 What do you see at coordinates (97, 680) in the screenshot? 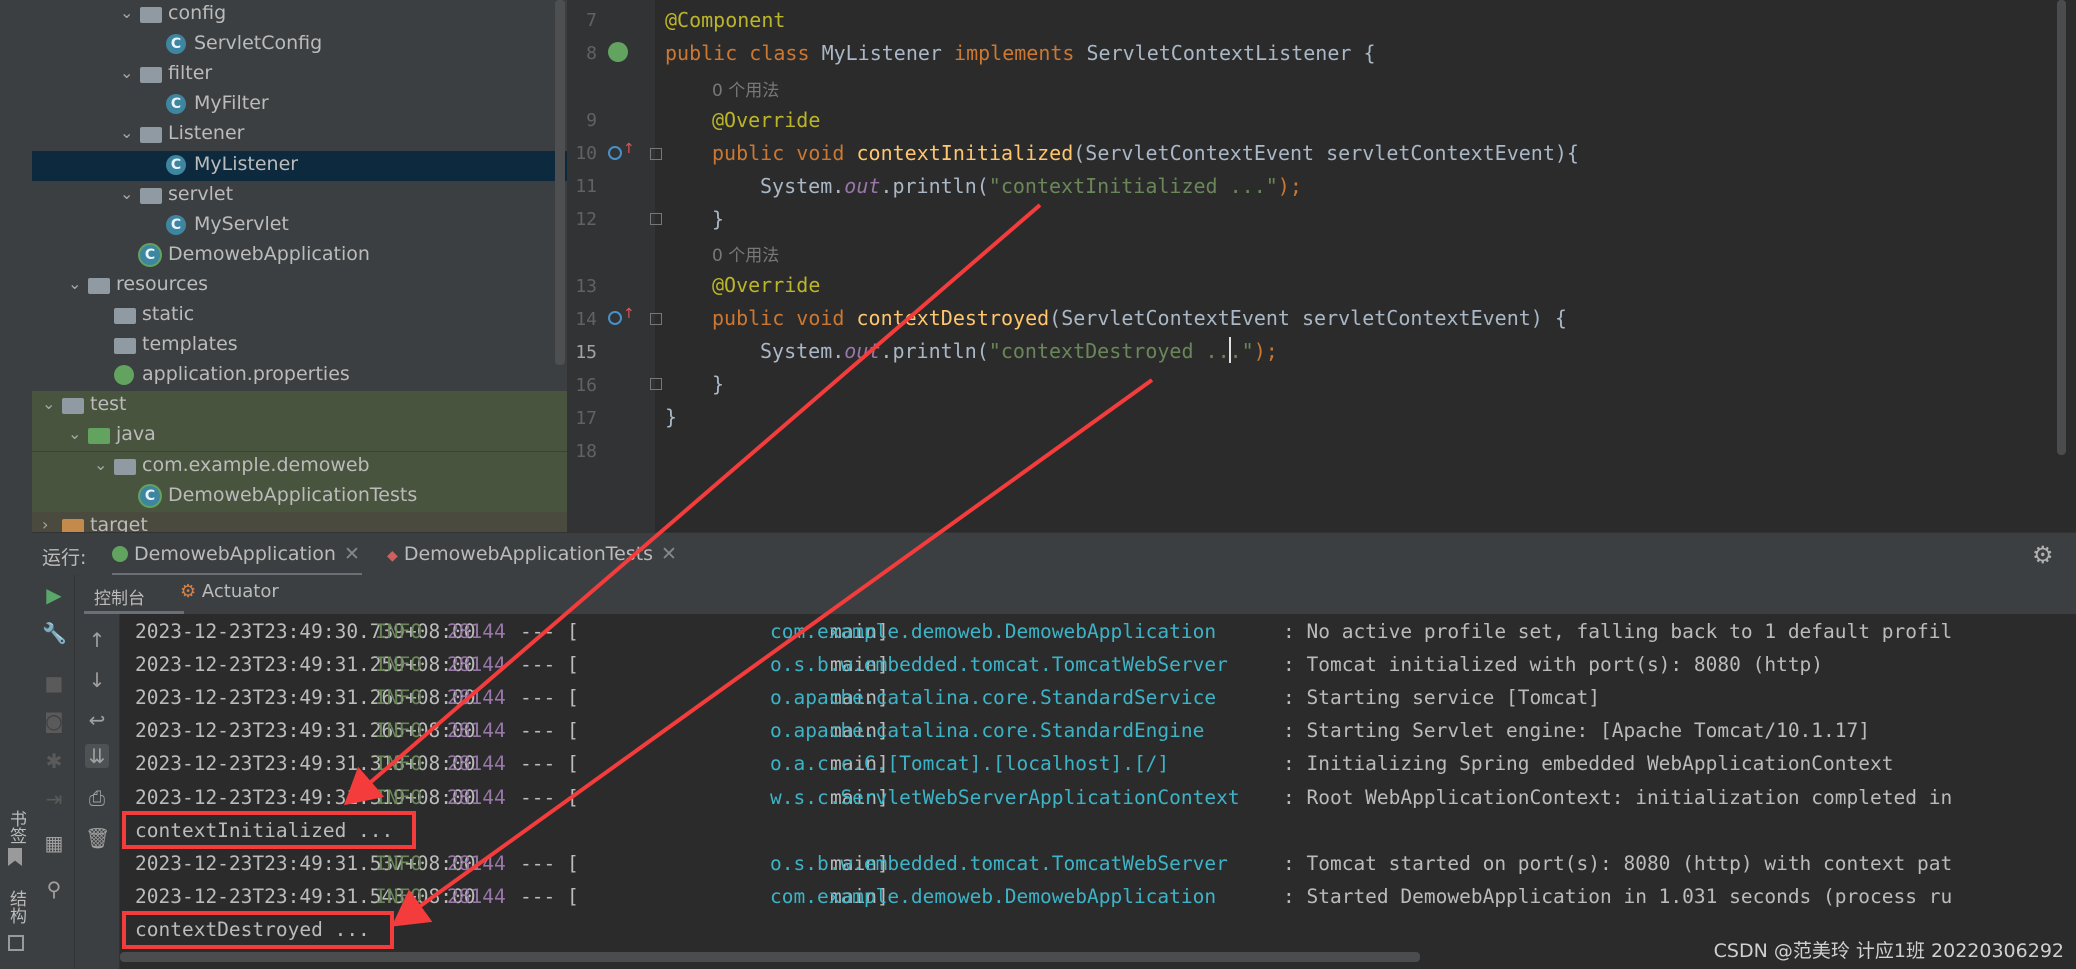
I see `scroll-down-icon: ↓` at bounding box center [97, 680].